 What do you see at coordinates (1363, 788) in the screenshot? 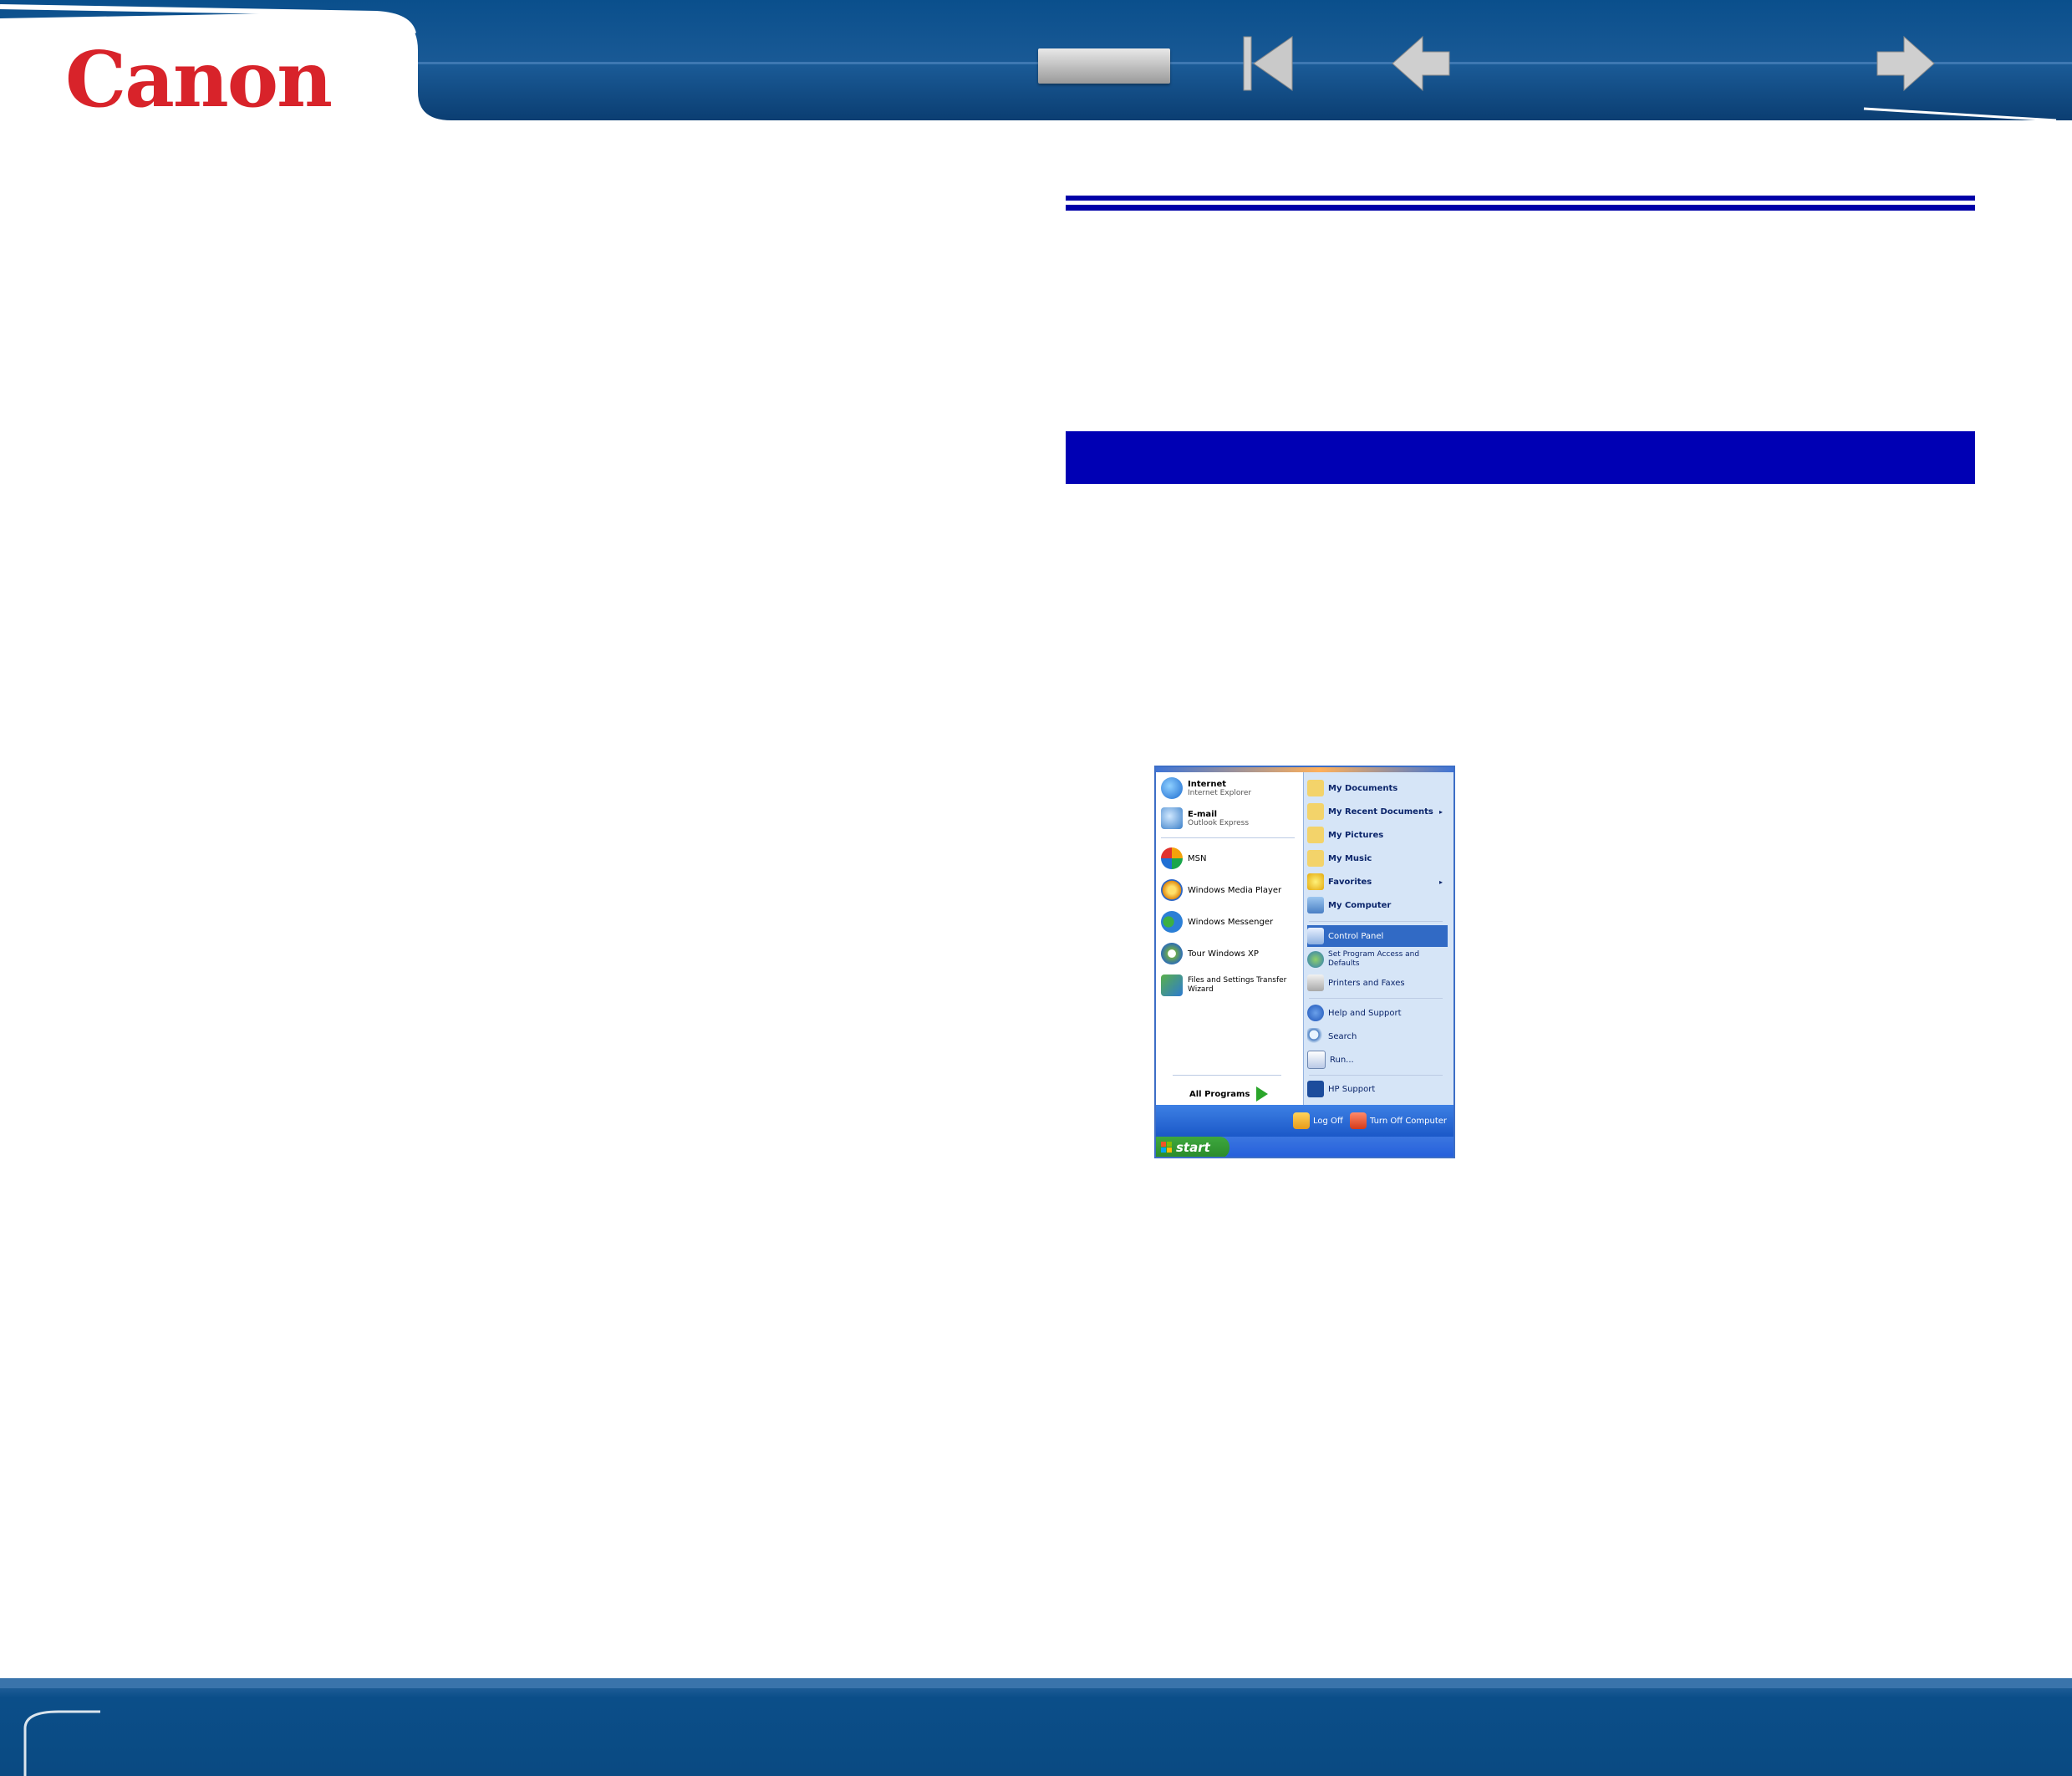
I see `place-label: My Documents` at bounding box center [1363, 788].